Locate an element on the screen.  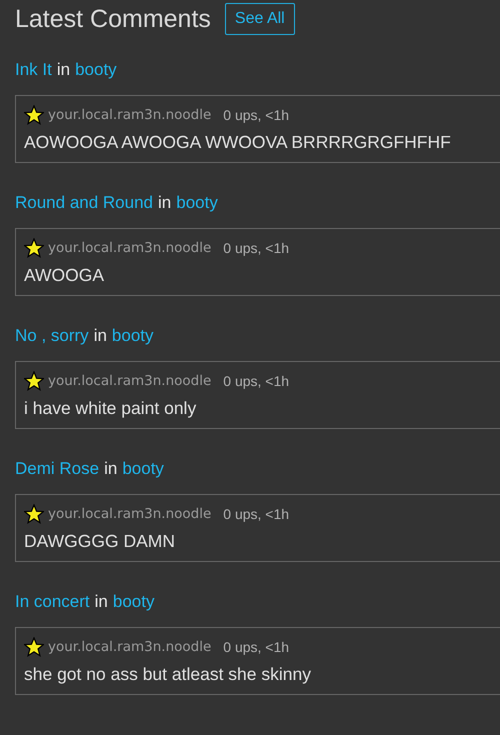
section-title: Latest Comments is located at coordinates (113, 19).